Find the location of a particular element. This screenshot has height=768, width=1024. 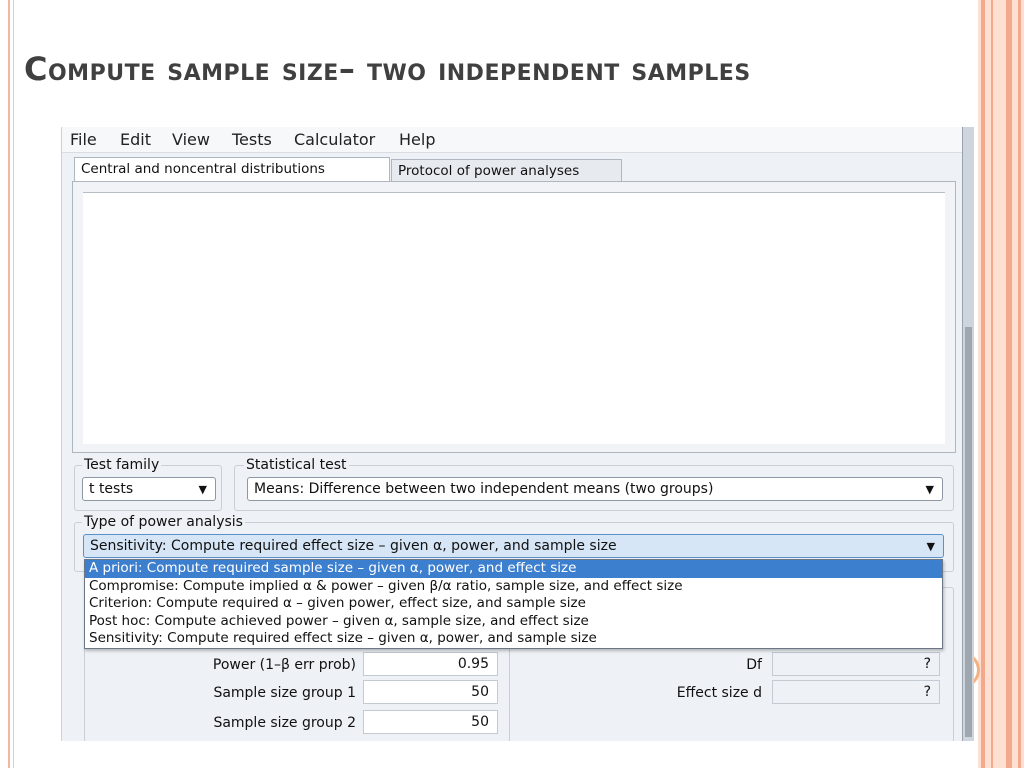

slide-right-band is located at coordinates (1001, 384).